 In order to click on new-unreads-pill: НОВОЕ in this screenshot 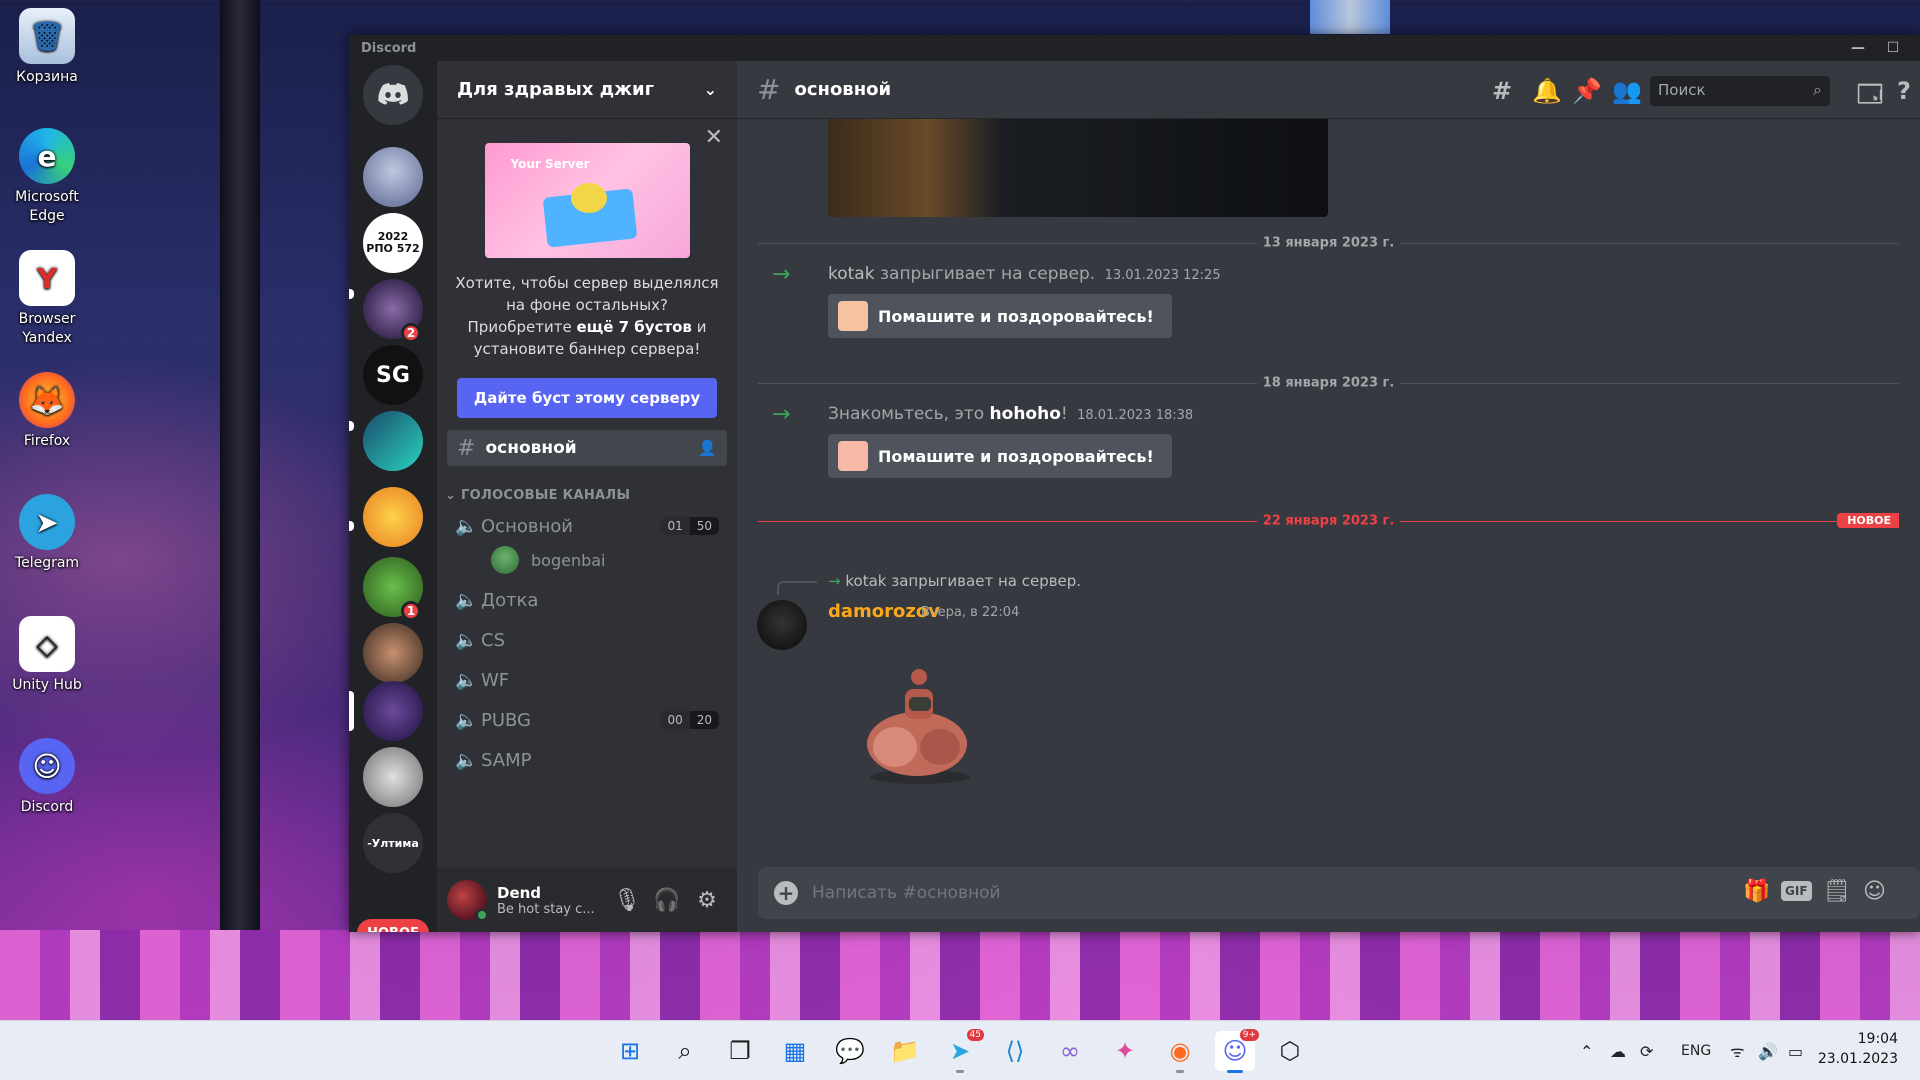, I will do `click(393, 925)`.